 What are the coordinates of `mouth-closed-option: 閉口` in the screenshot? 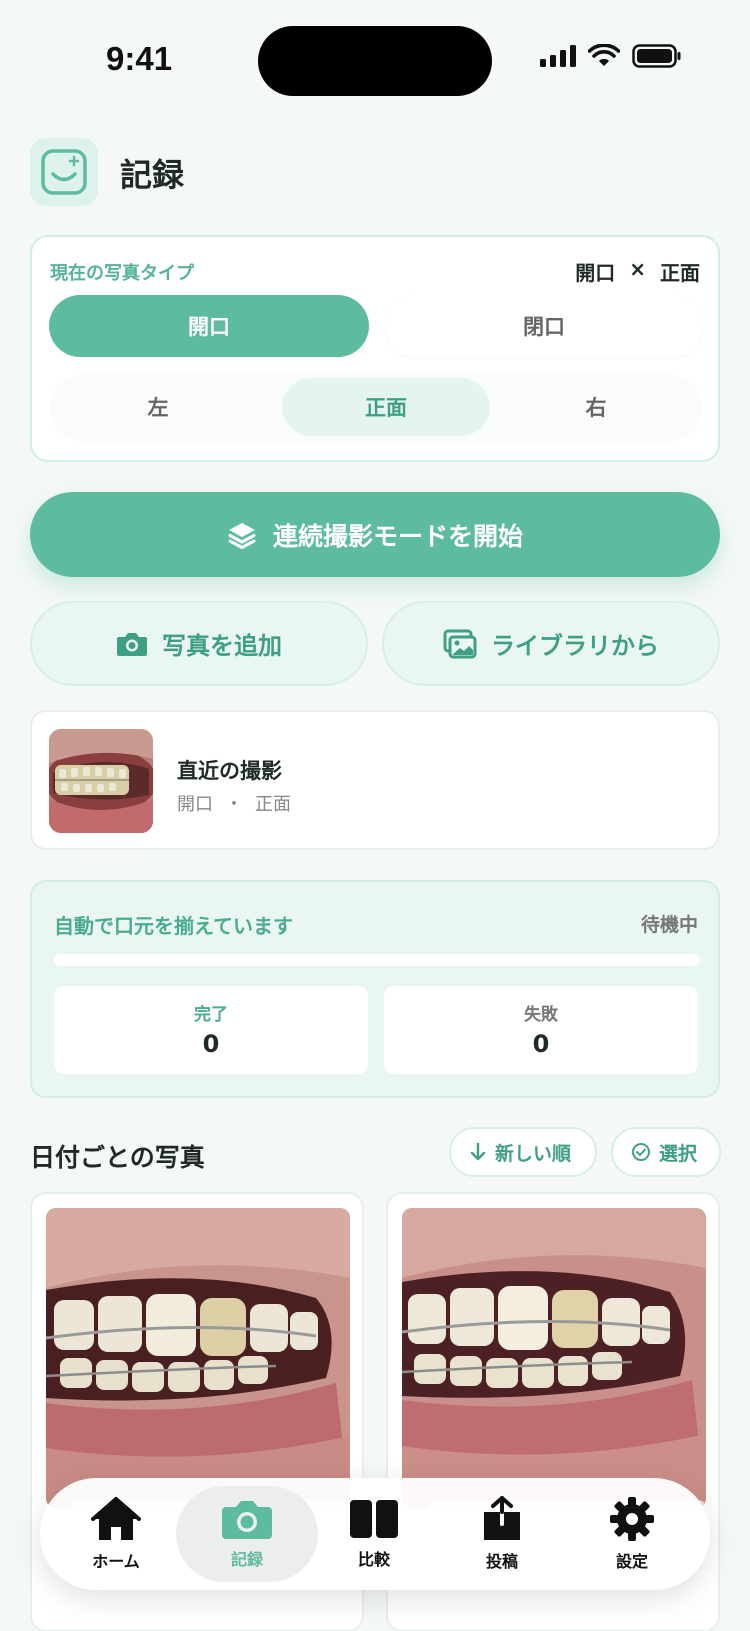 It's located at (544, 326).